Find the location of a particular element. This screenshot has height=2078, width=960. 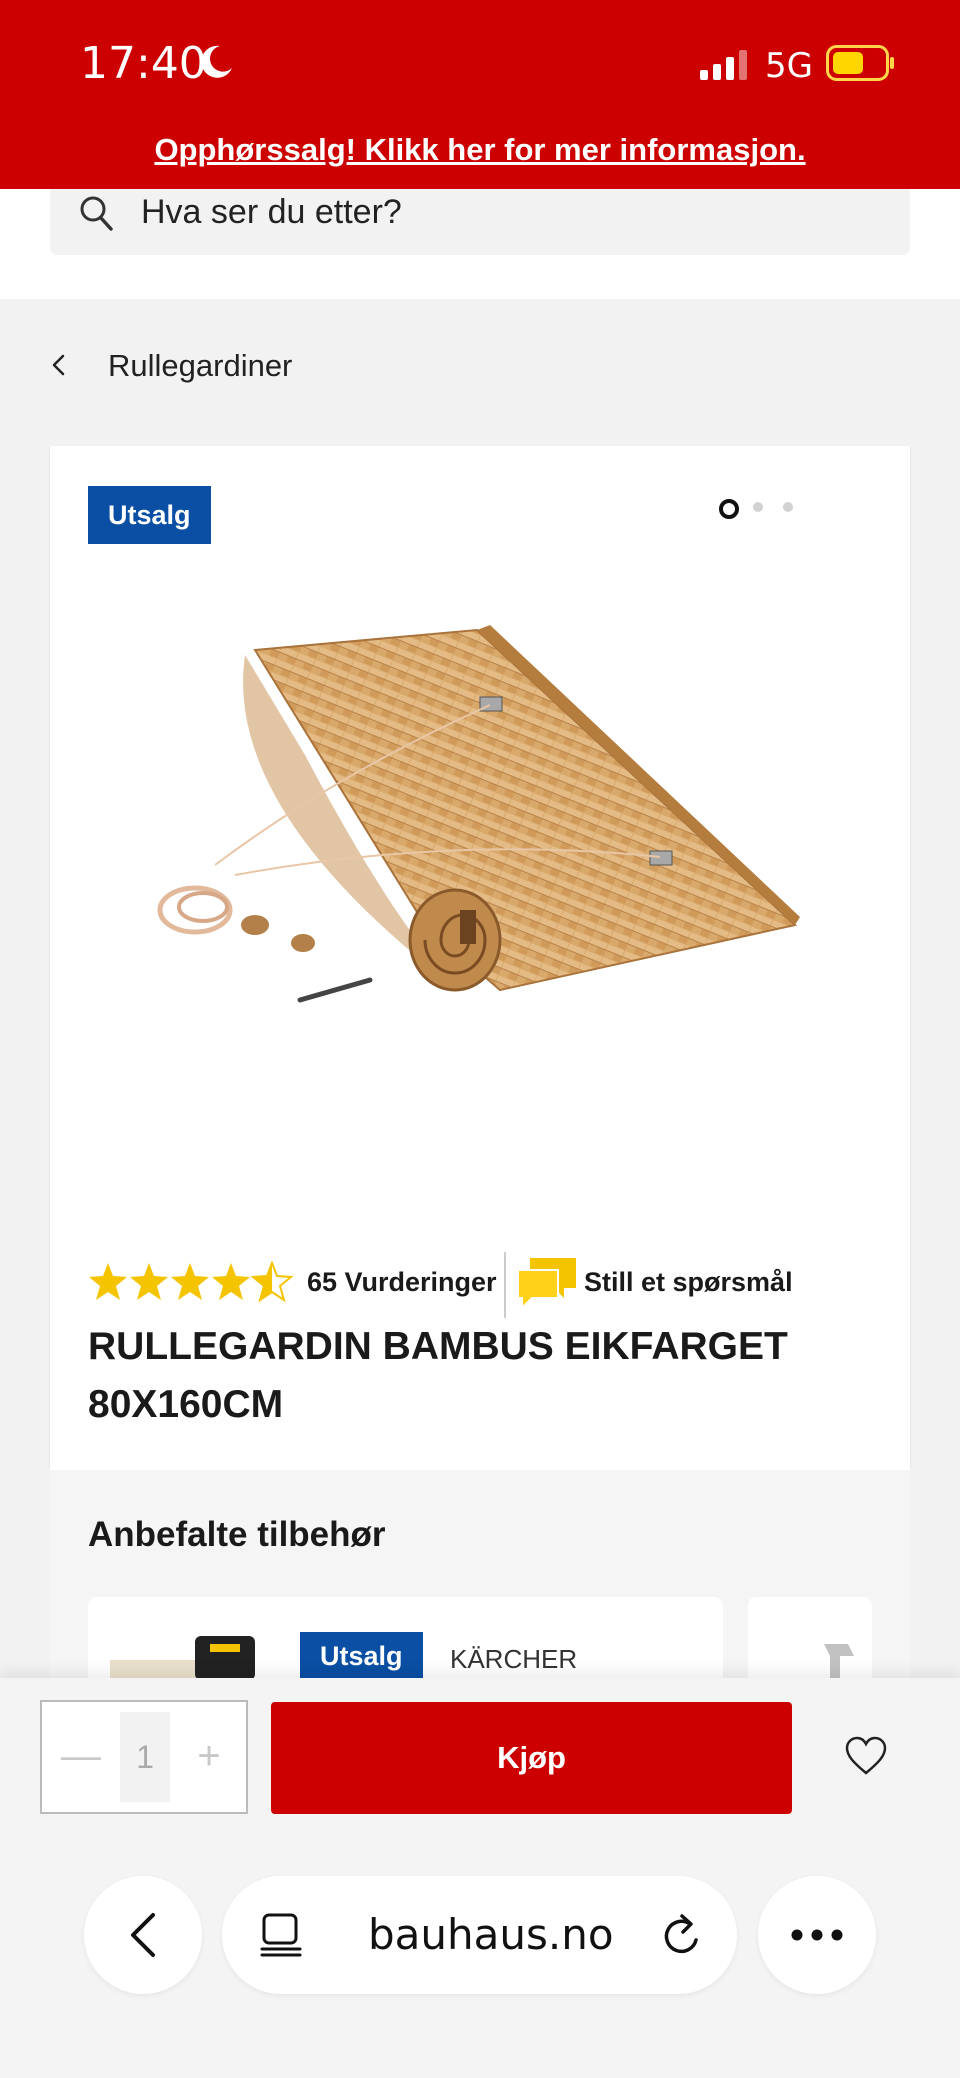

quantity-input: 1 is located at coordinates (145, 1757).